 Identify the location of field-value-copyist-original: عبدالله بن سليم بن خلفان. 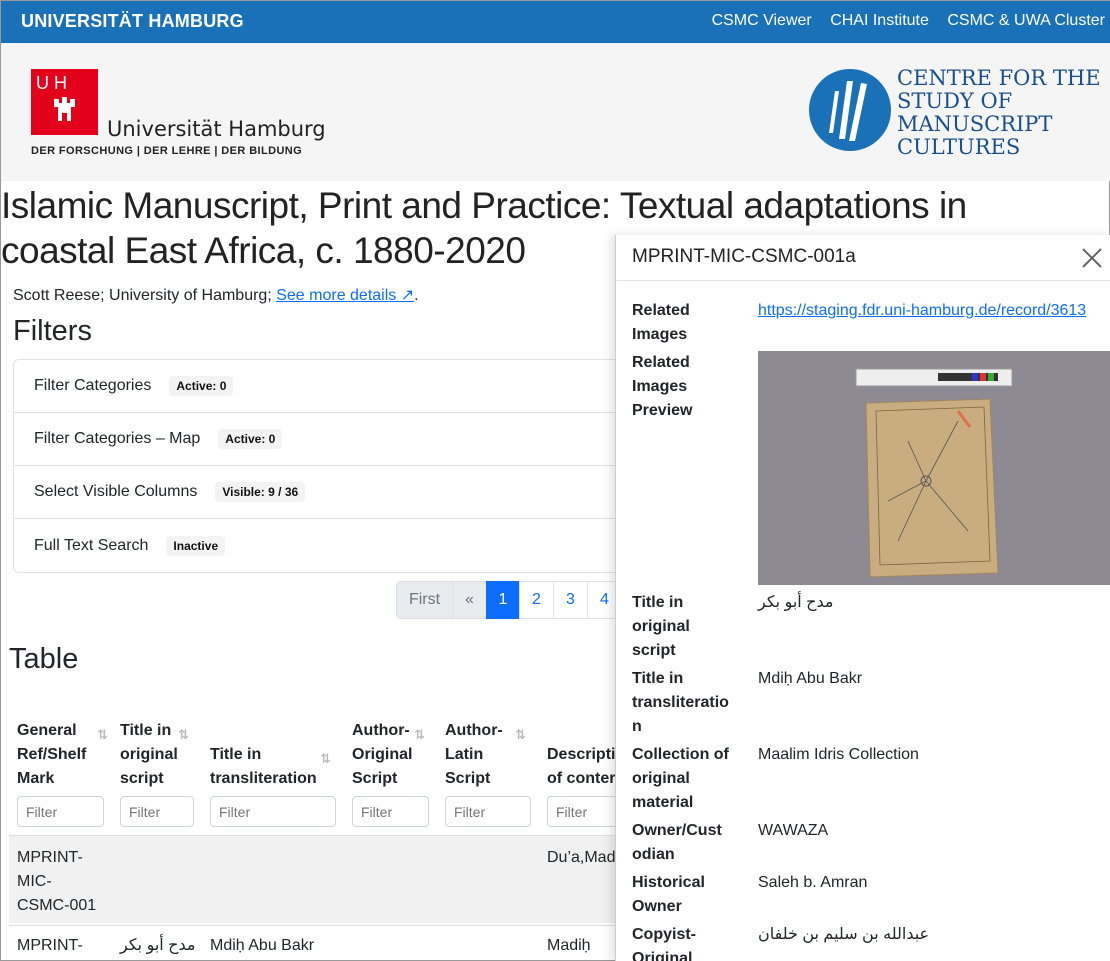
(844, 934).